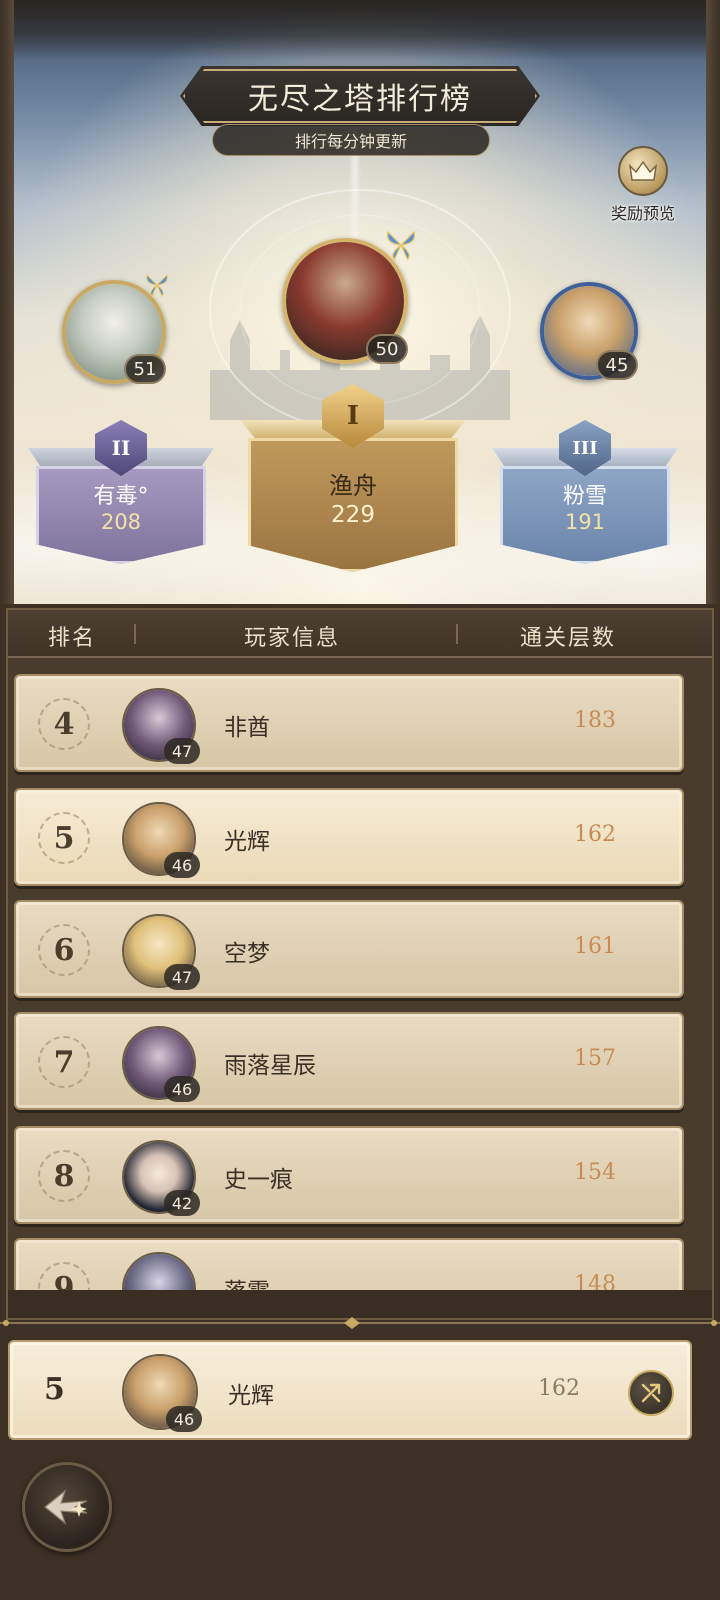 This screenshot has height=1600, width=720. Describe the element at coordinates (64, 1062) in the screenshot. I see `rank-number: 7` at that location.